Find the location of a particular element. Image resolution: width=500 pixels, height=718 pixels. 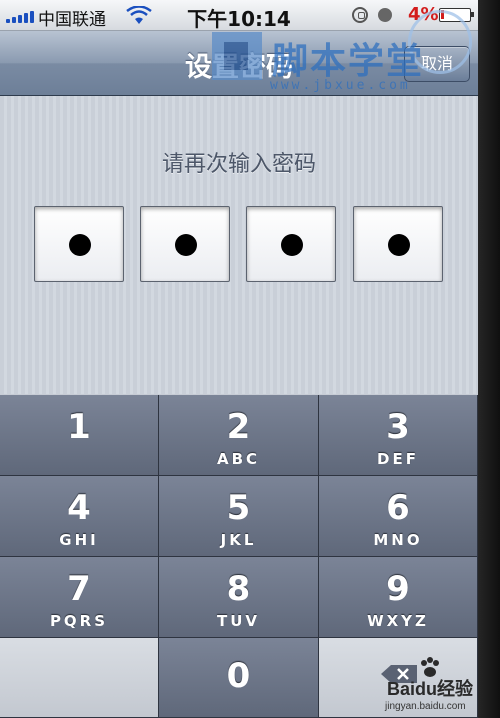

key-5: 5 JKL is located at coordinates (239, 516).